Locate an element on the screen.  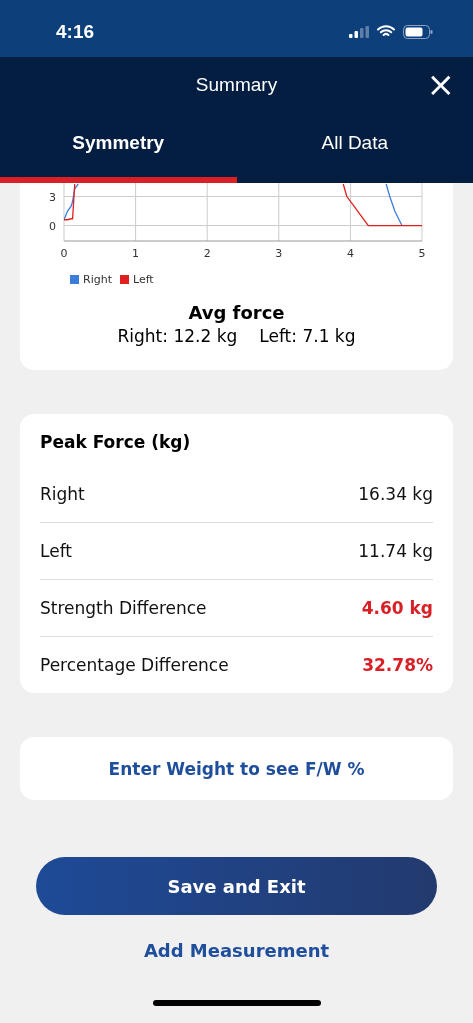
row-label: Left is located at coordinates (56, 551).